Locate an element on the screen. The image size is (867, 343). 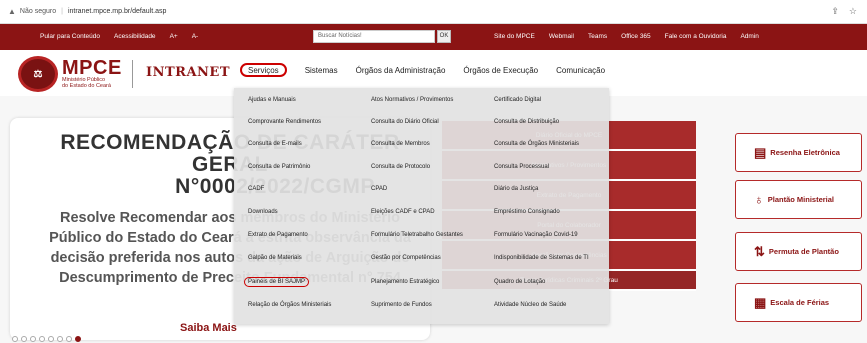
dd-atos-normativos: Atos Normativos / Provimentos is located at coordinates (412, 100).